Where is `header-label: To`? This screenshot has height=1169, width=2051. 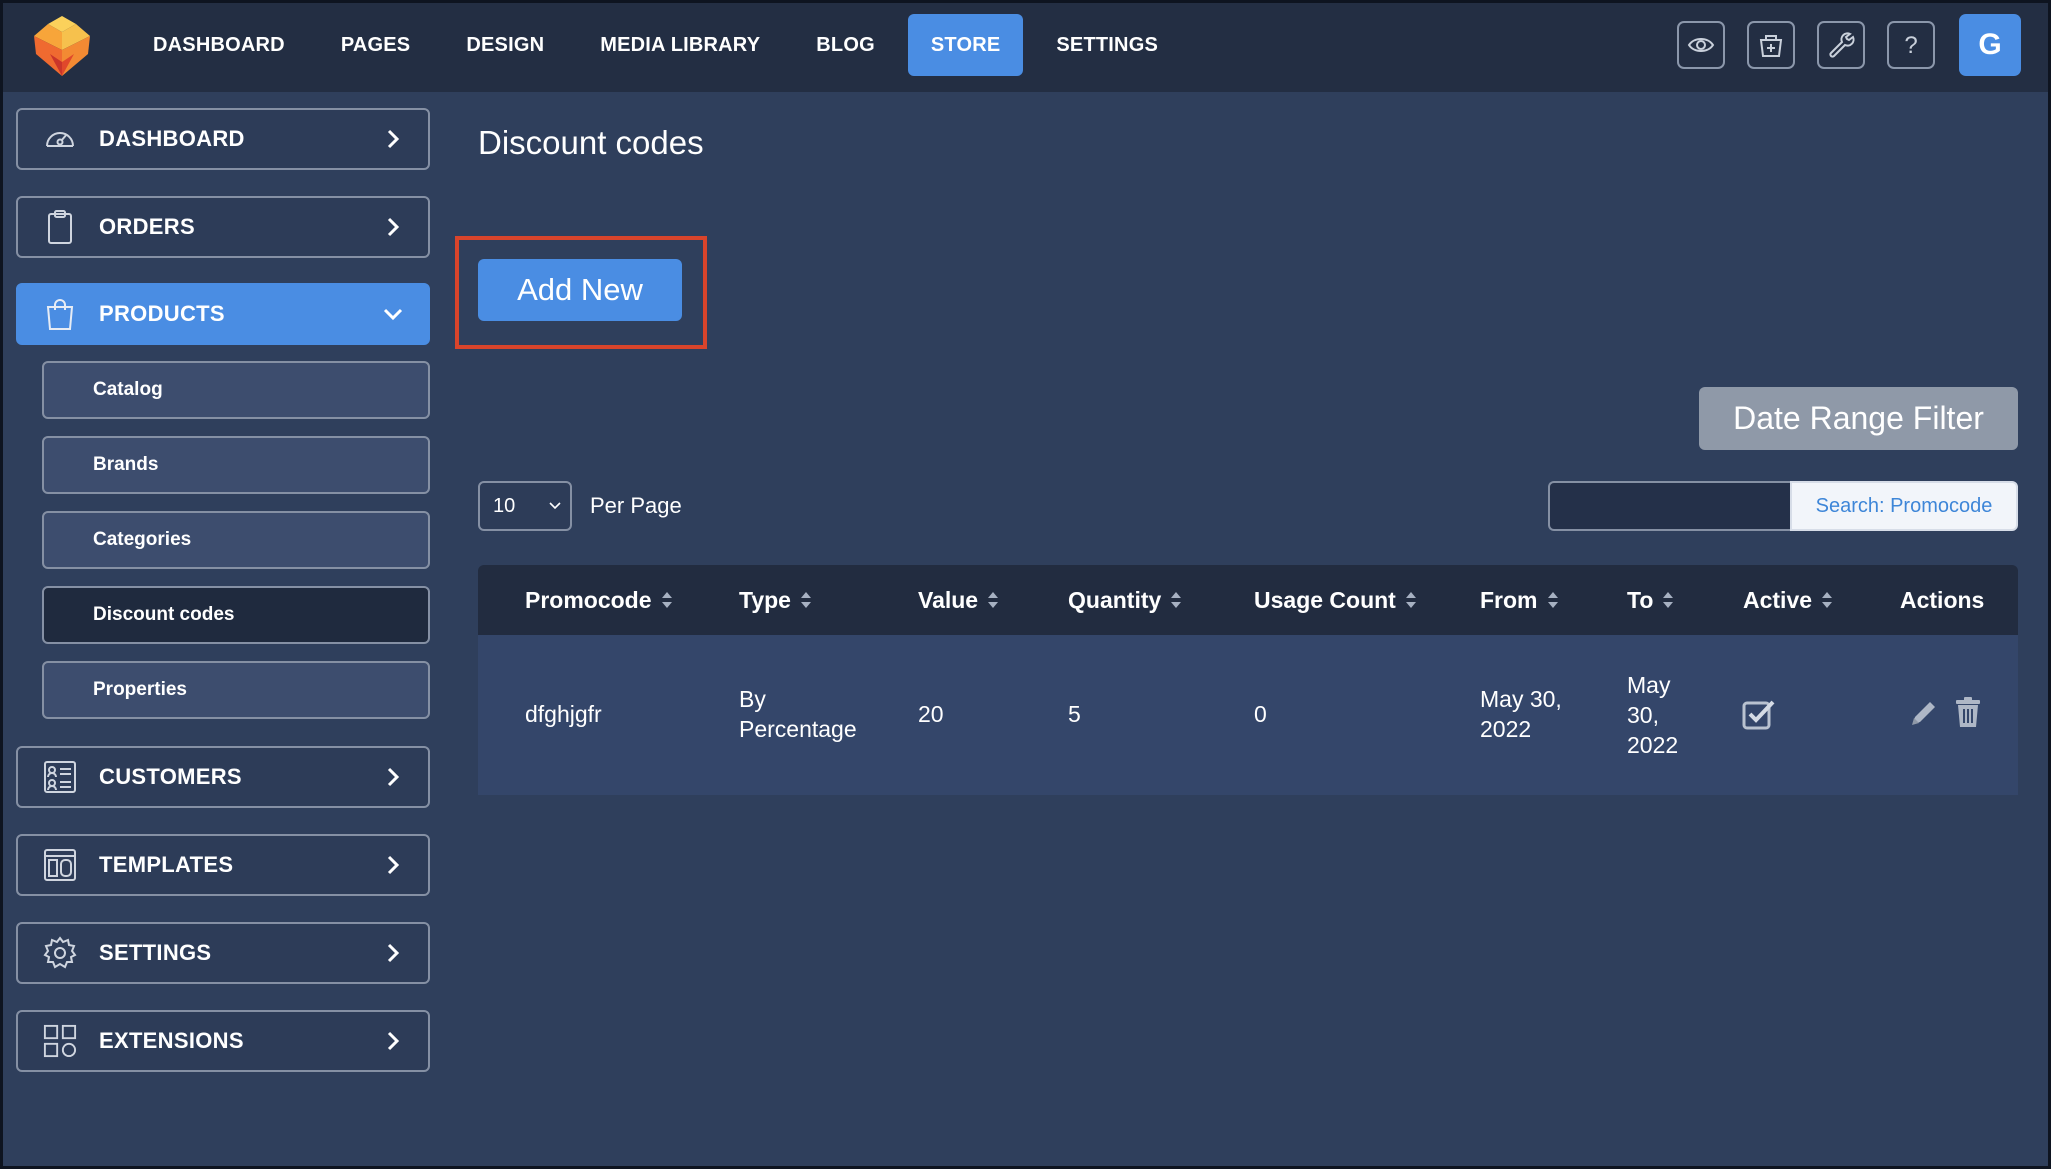
header-label: To is located at coordinates (1640, 599).